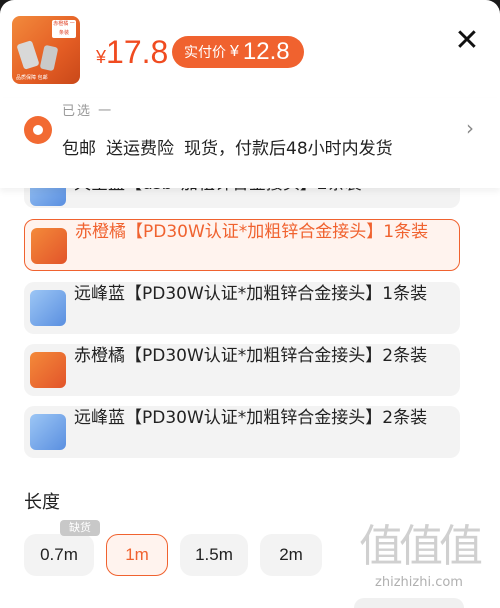 Image resolution: width=500 pixels, height=608 pixels. Describe the element at coordinates (467, 41) in the screenshot. I see `close-icon: ✕` at that location.